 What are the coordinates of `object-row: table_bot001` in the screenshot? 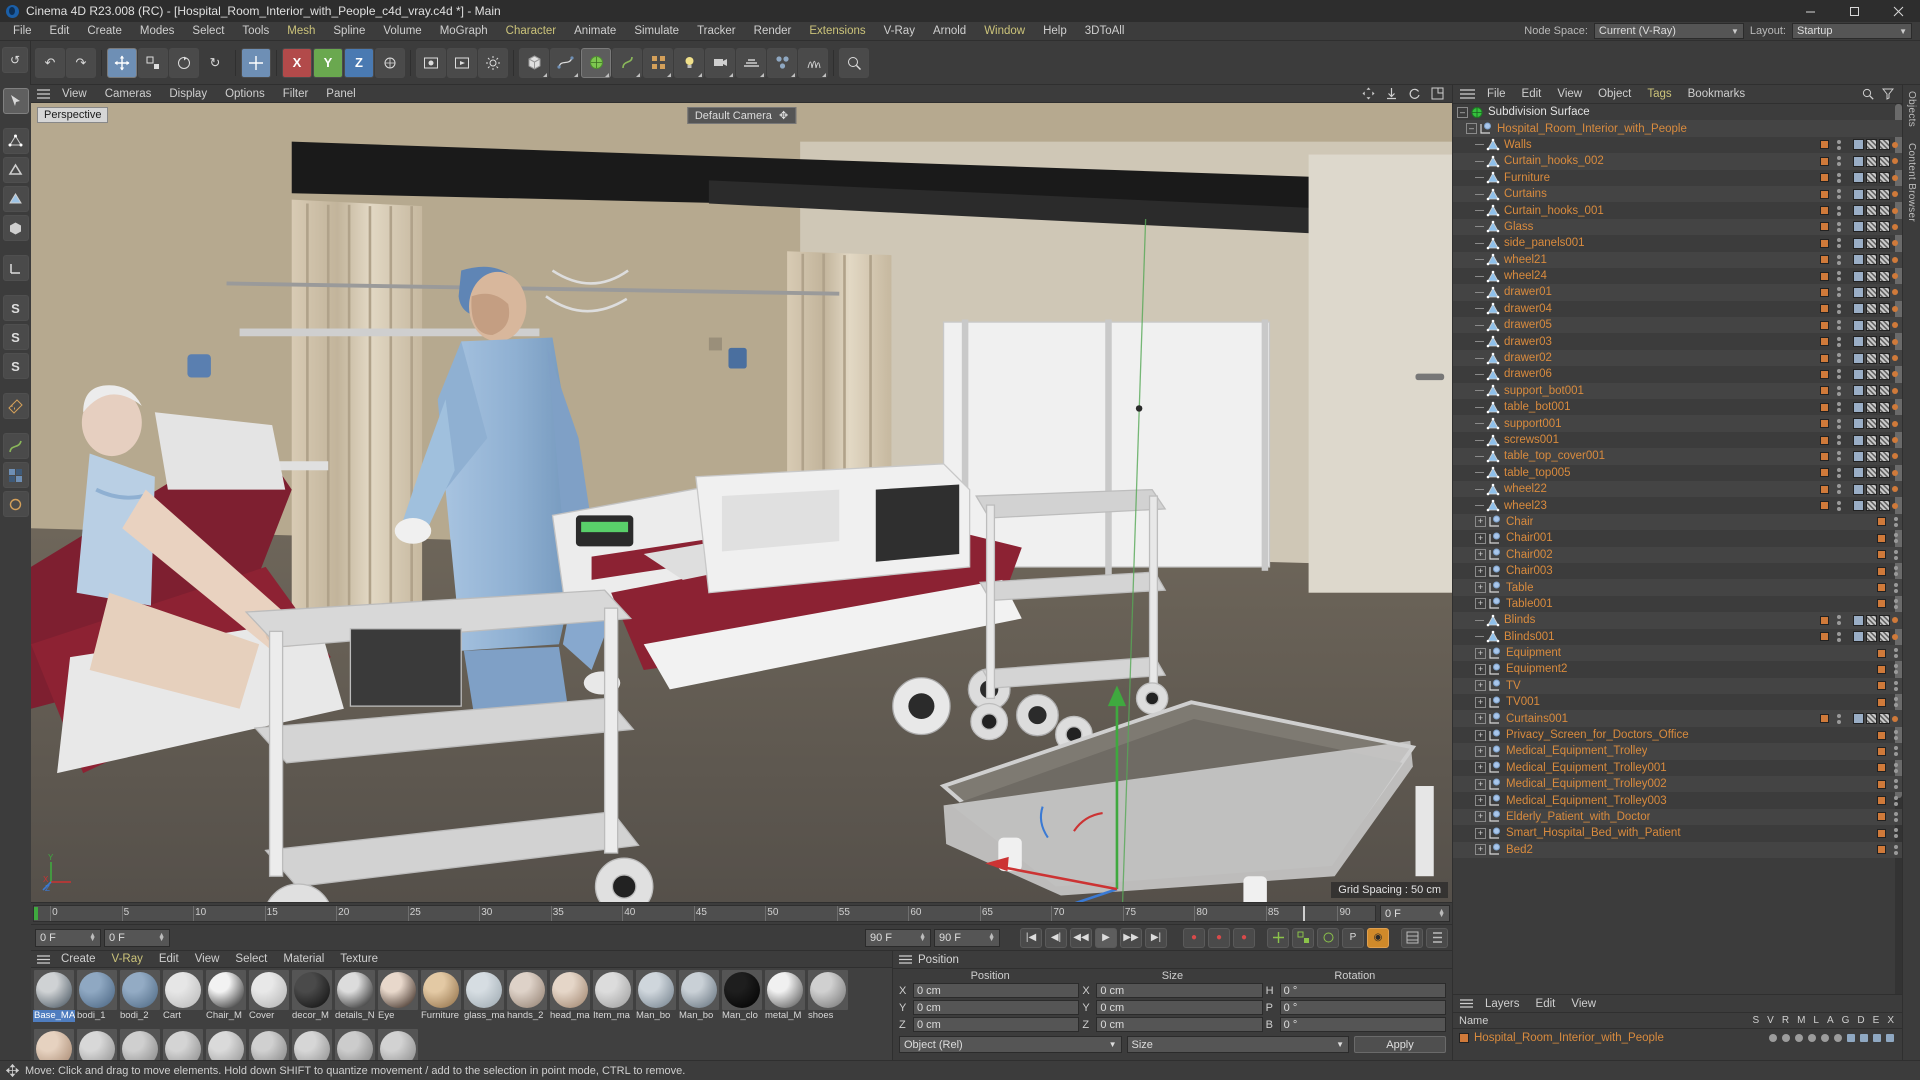 It's located at (1677, 407).